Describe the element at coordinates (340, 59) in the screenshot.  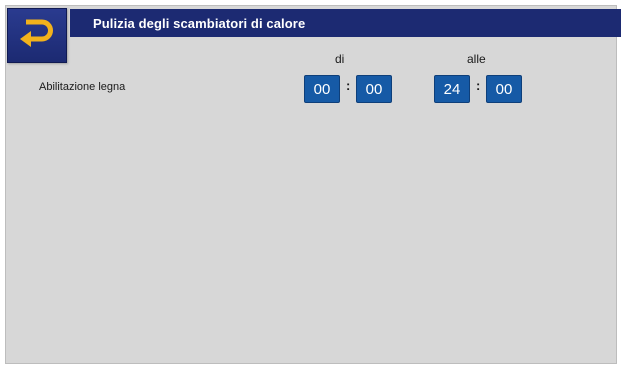
I see `column-label-from: di` at that location.